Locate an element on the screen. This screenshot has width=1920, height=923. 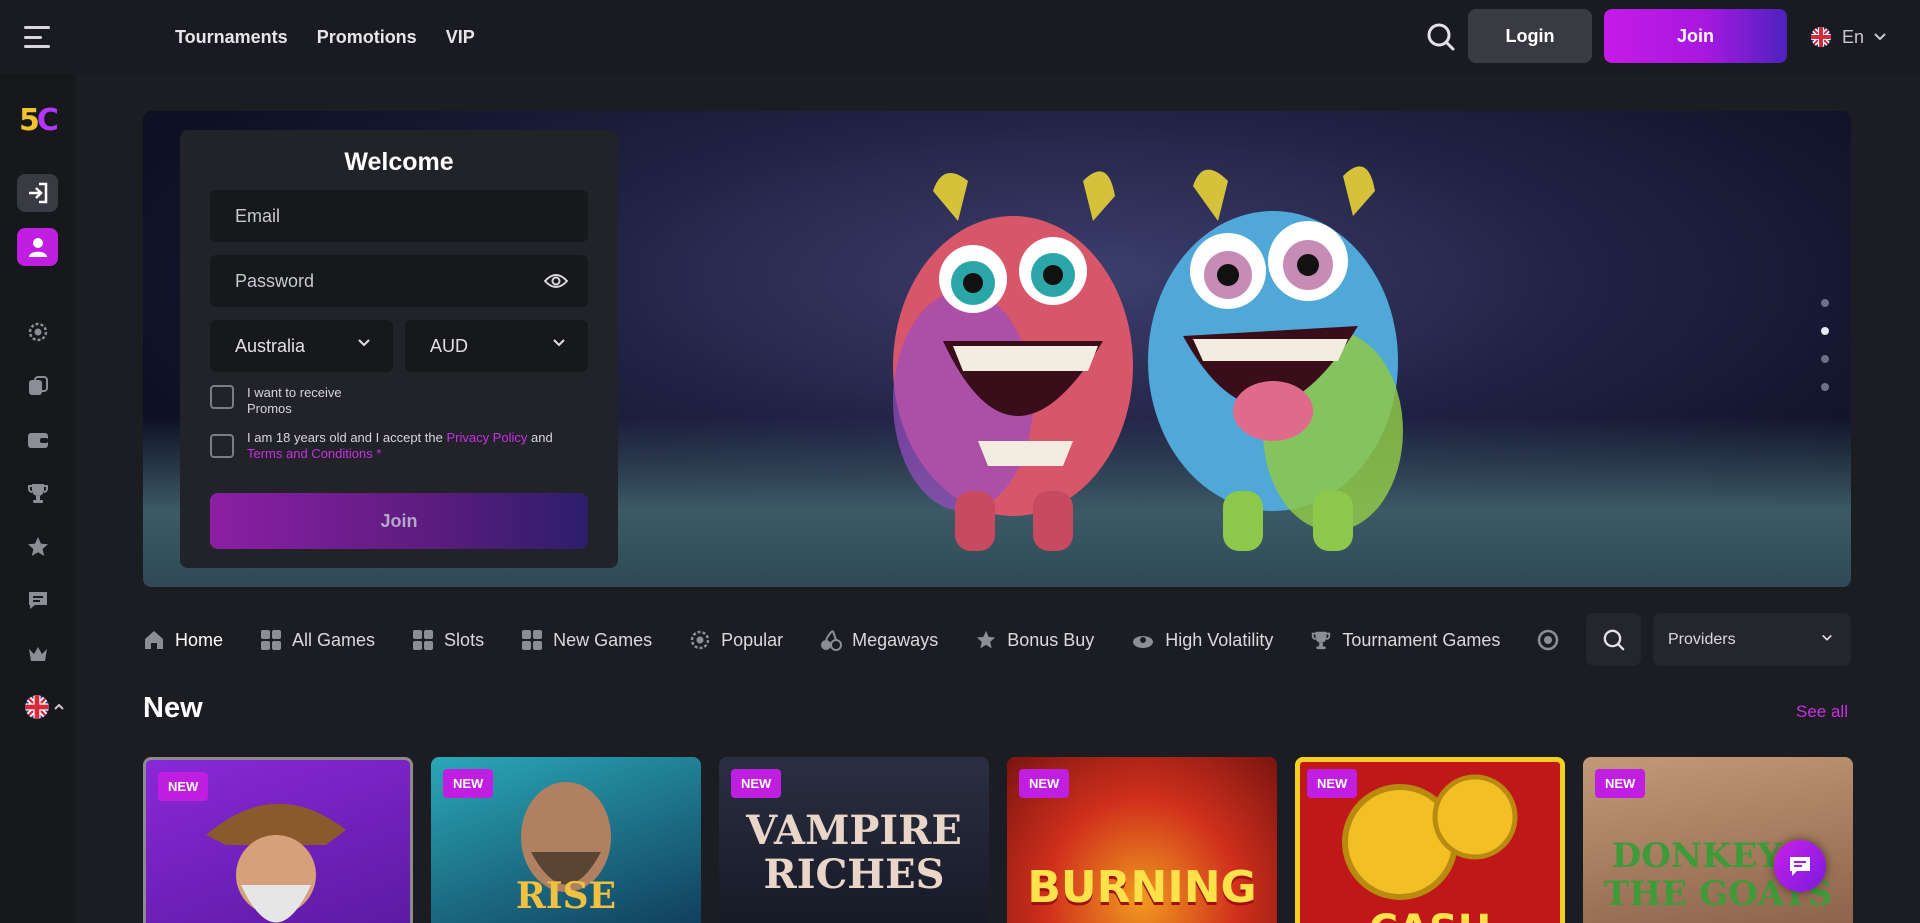
crown-icon is located at coordinates (38, 654).